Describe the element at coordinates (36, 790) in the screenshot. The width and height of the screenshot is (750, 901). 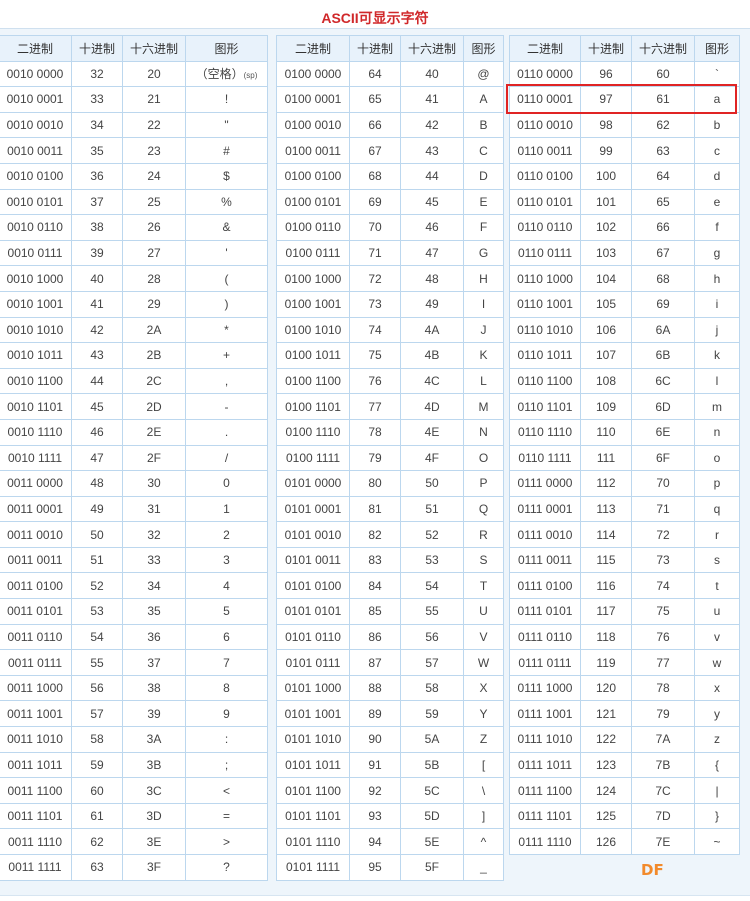
I see `binary-cell: 0011 1100` at that location.